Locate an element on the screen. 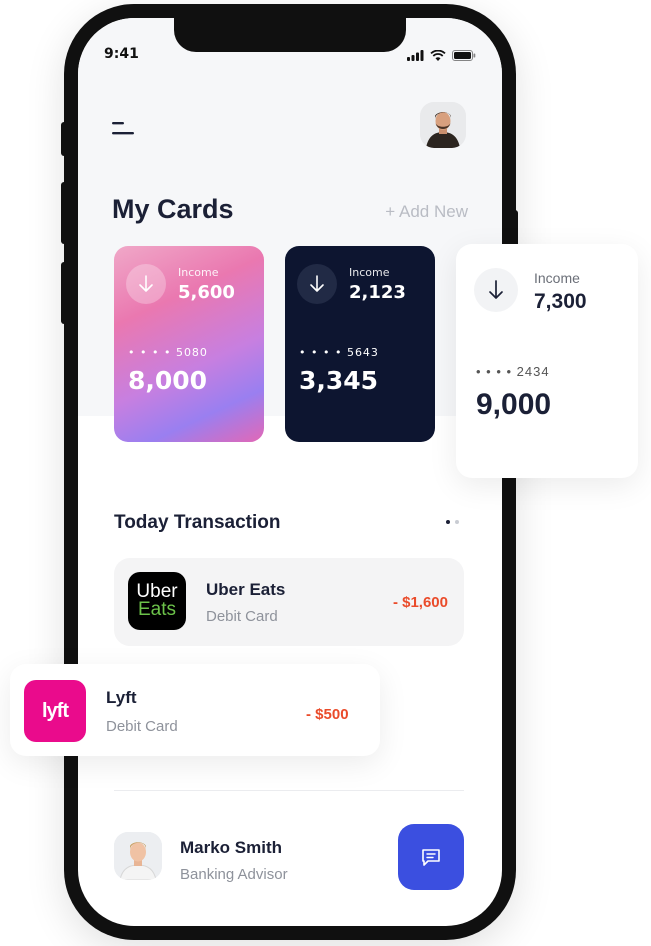 This screenshot has height=946, width=651. card-number: • • • • 5080 is located at coordinates (168, 352).